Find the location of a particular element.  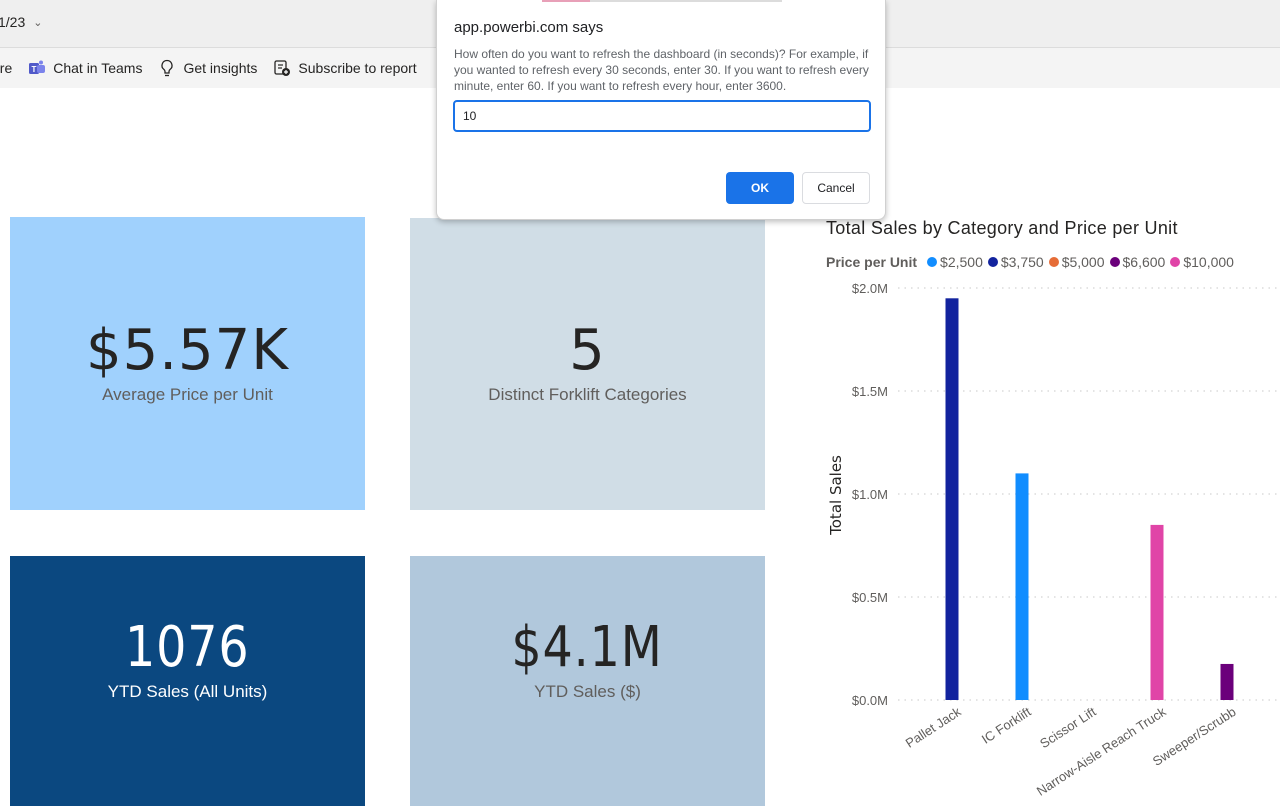

legend-title: Price per Unit is located at coordinates (872, 262).